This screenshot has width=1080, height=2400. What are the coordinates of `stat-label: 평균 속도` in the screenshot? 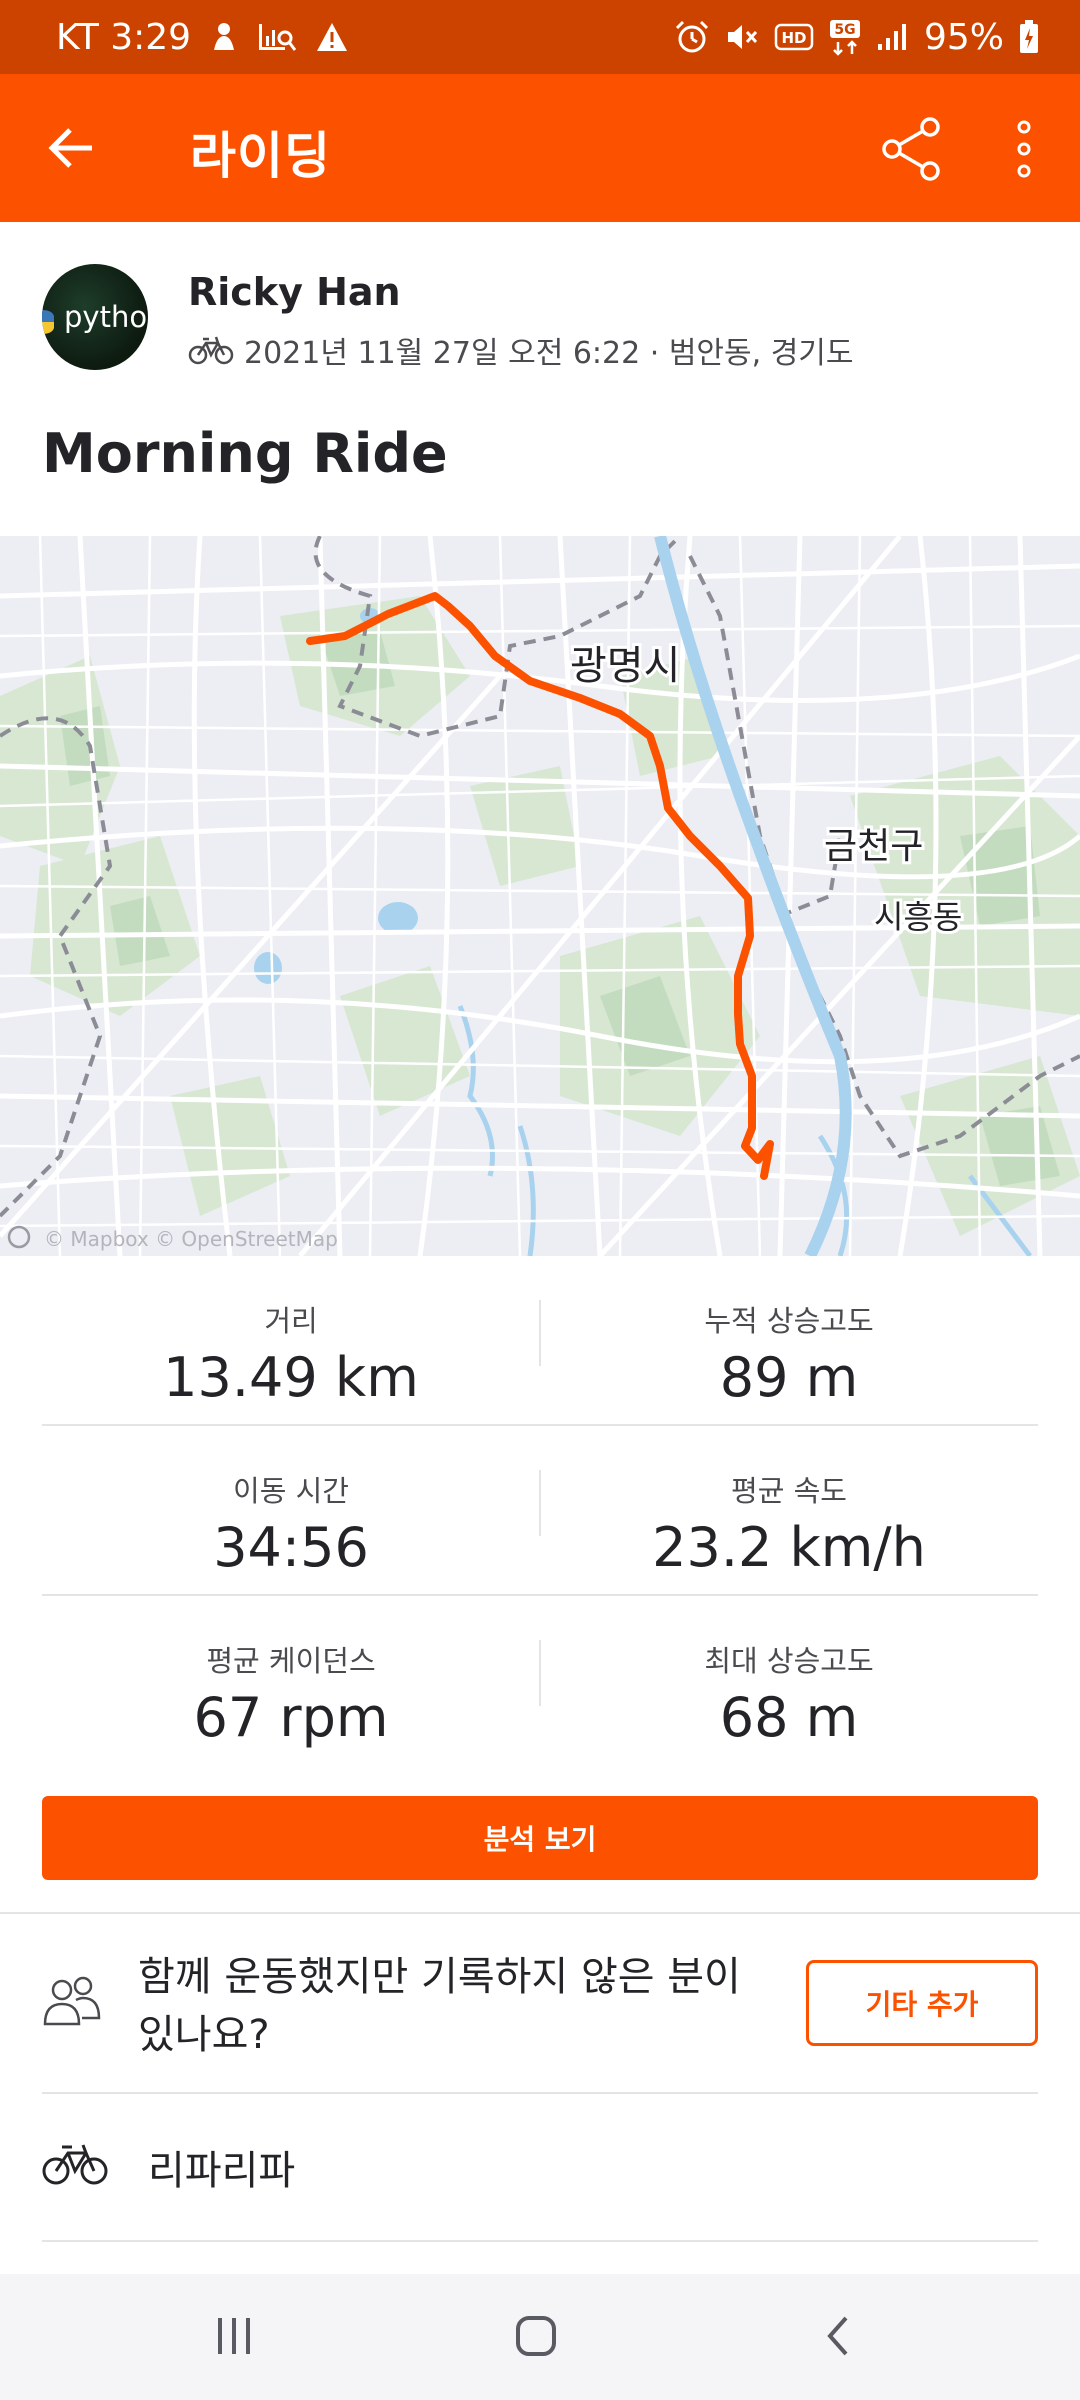 It's located at (789, 1491).